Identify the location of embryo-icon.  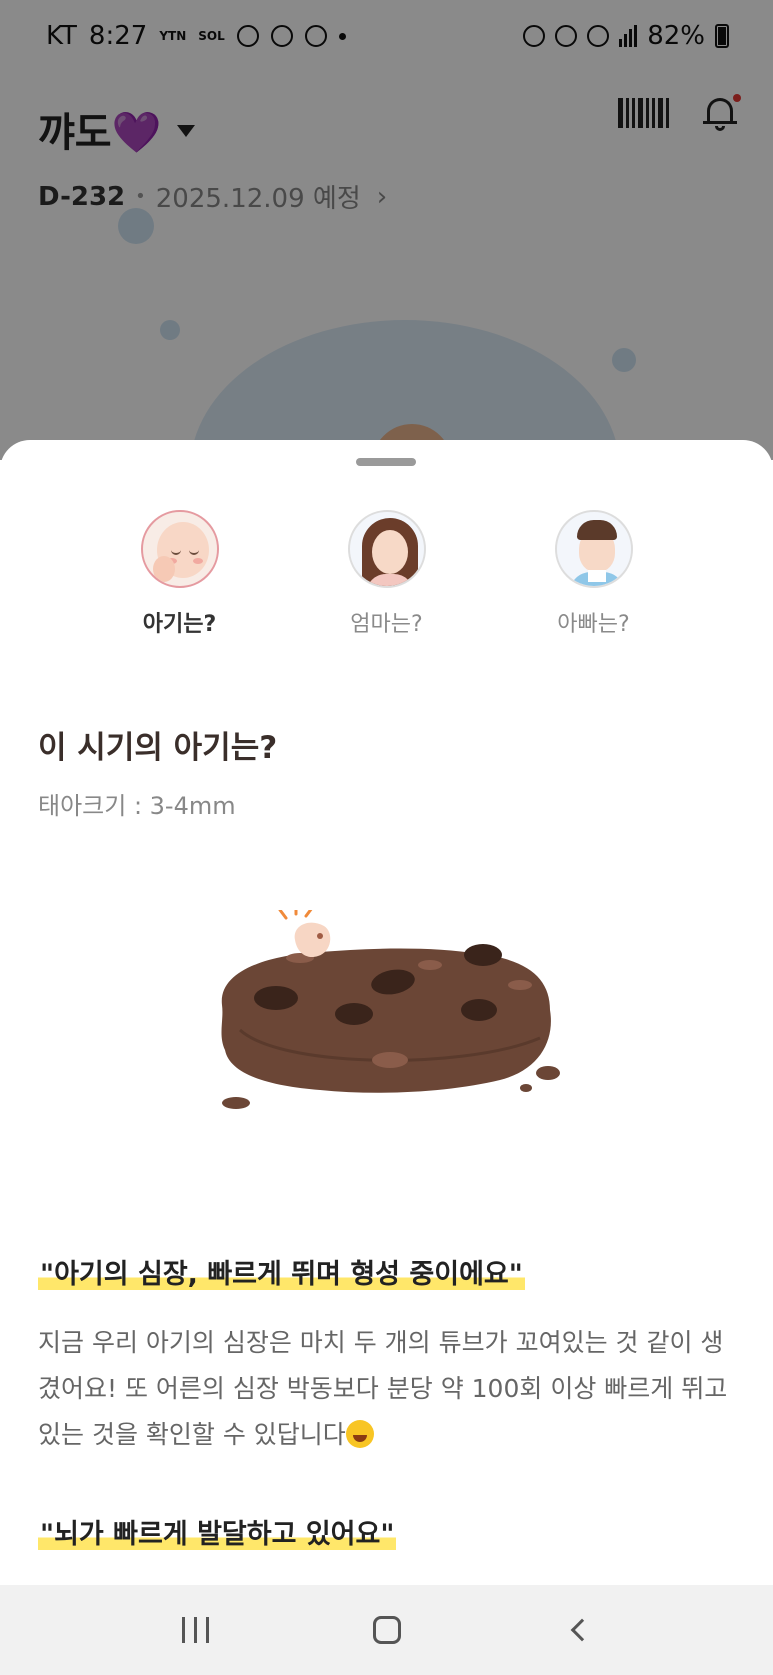
(304, 934).